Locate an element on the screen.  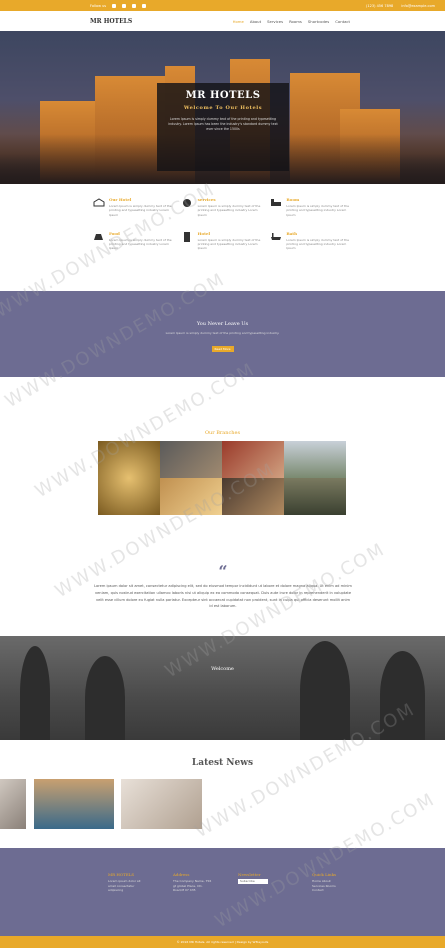
footer-col-text: Home About Services Rooms Contact is located at coordinates (327, 886).